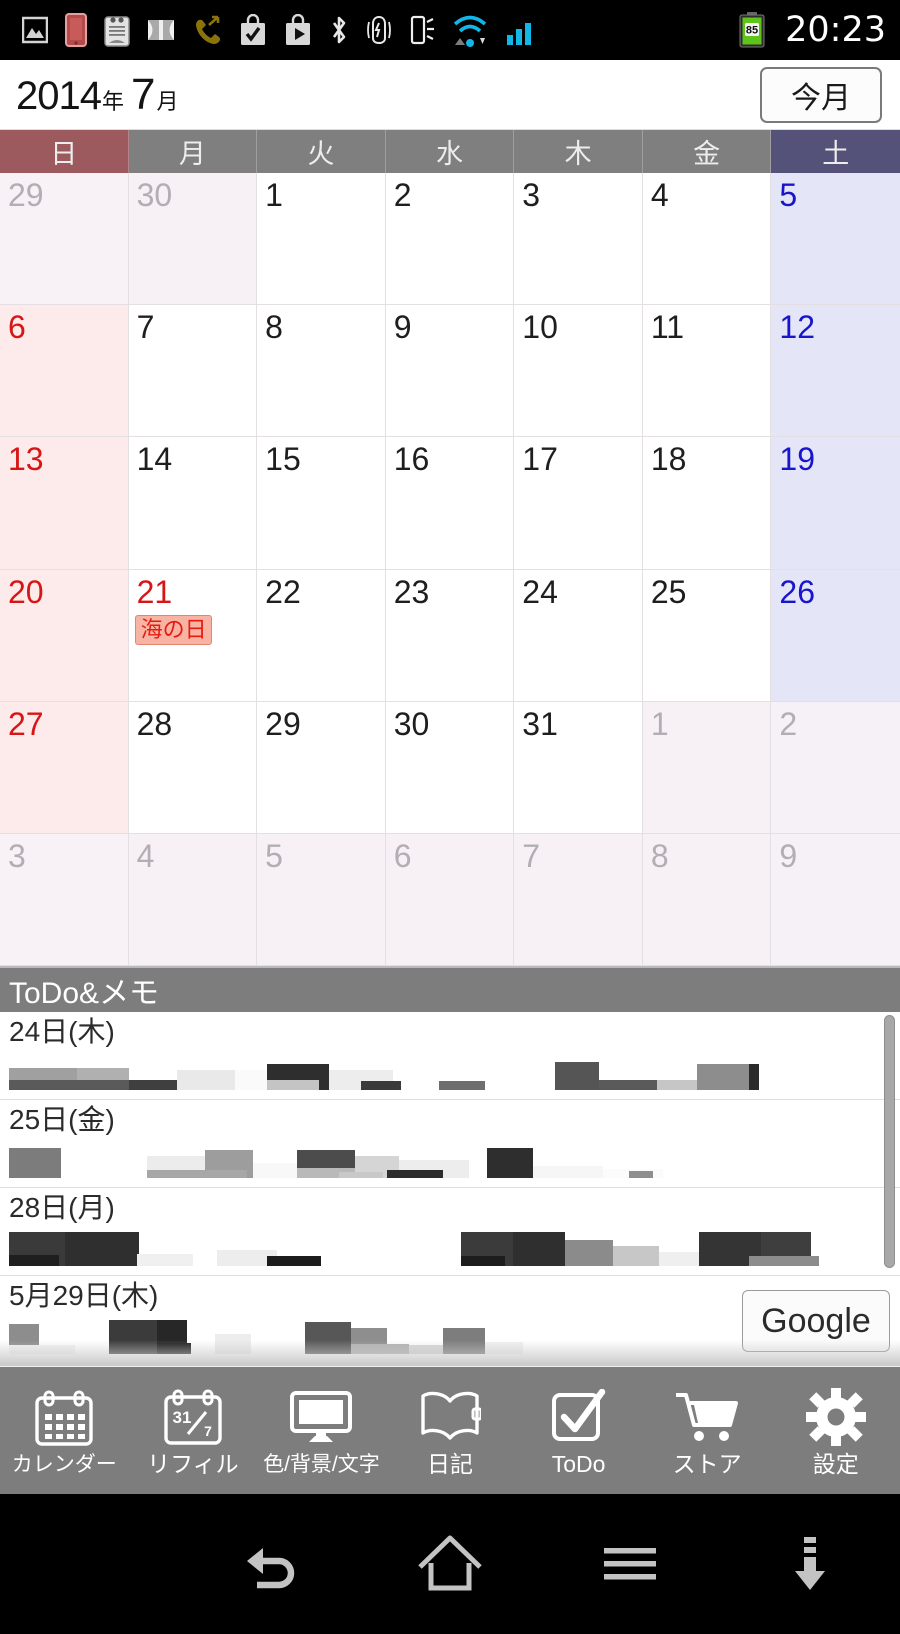 The width and height of the screenshot is (900, 1634). What do you see at coordinates (161, 30) in the screenshot?
I see `panorama-icon` at bounding box center [161, 30].